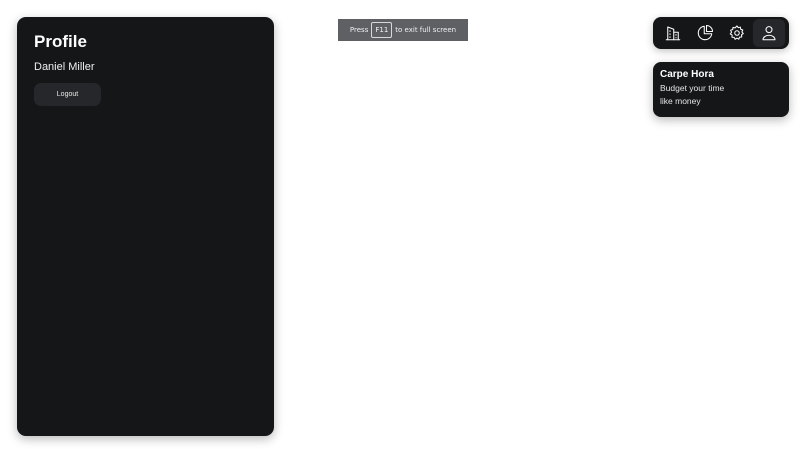  I want to click on page-title: Profile, so click(60, 41).